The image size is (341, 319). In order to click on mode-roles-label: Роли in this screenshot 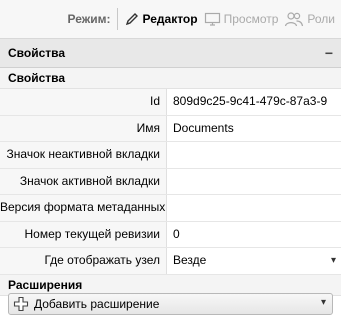, I will do `click(321, 19)`.